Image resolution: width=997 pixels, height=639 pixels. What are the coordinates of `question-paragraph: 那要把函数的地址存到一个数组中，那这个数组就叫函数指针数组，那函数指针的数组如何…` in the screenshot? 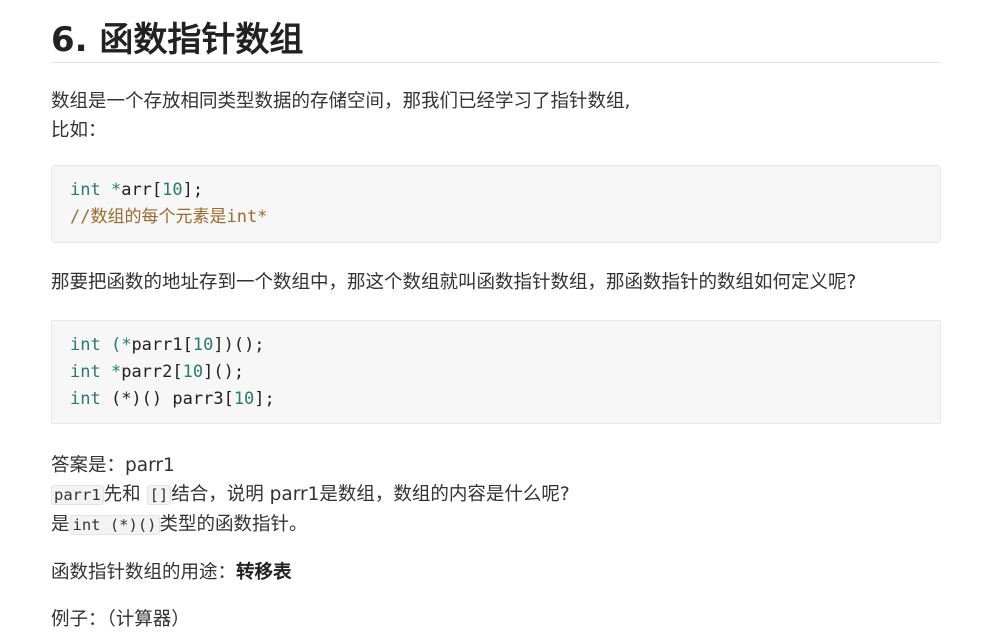 It's located at (454, 282).